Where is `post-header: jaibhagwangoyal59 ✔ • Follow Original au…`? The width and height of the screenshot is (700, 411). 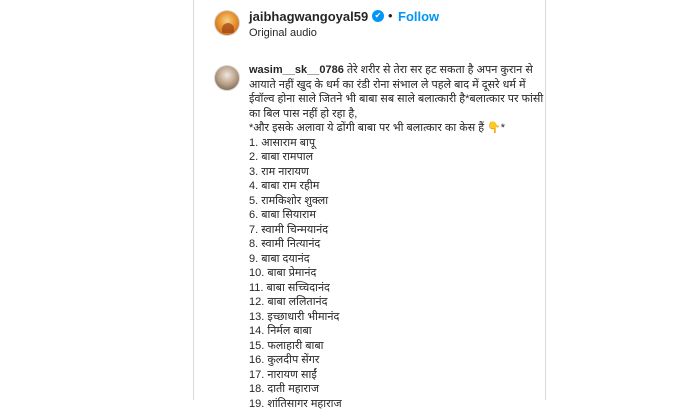 post-header: jaibhagwangoyal59 ✔ • Follow Original au… is located at coordinates (374, 25).